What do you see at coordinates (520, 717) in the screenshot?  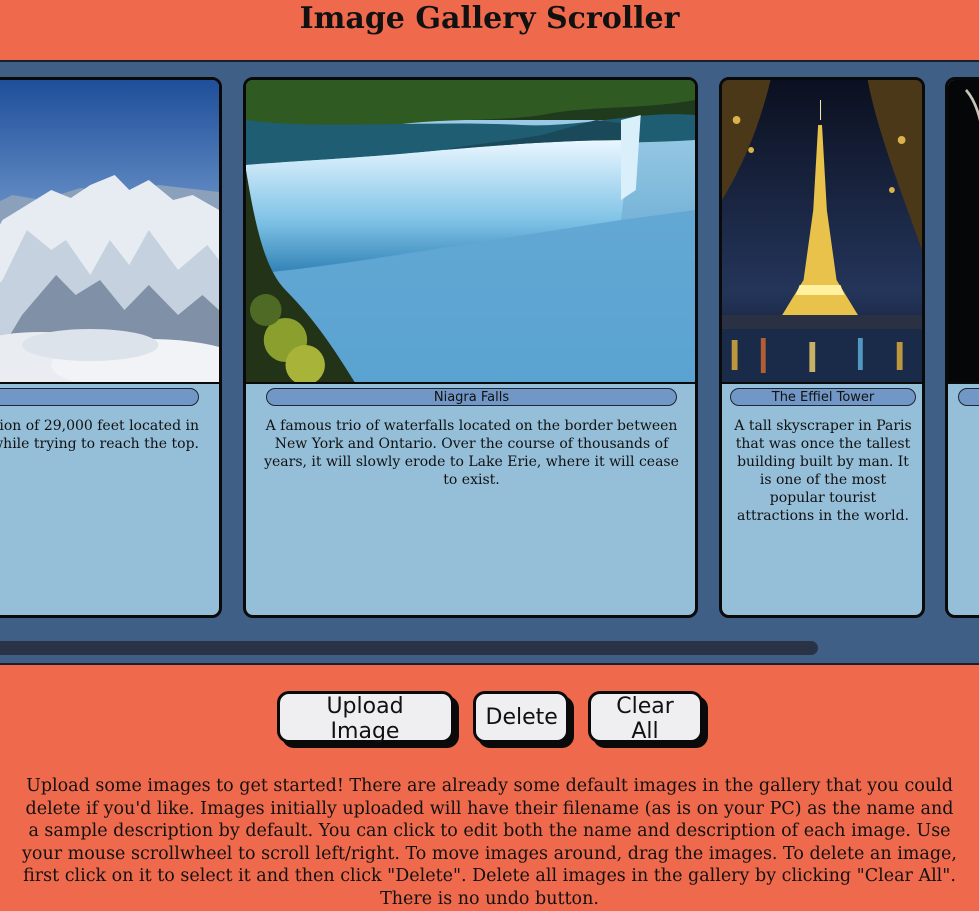 I see `delete-button: Delete` at bounding box center [520, 717].